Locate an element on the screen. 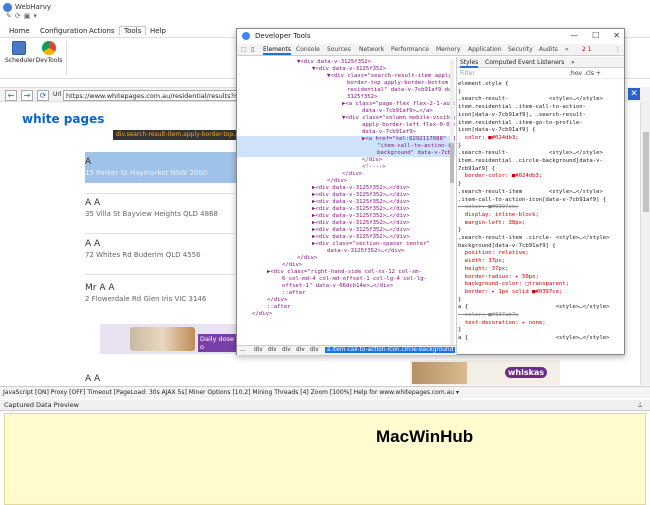 This screenshot has height=505, width=650. style-rule-line: width: 37px; is located at coordinates (538, 261).